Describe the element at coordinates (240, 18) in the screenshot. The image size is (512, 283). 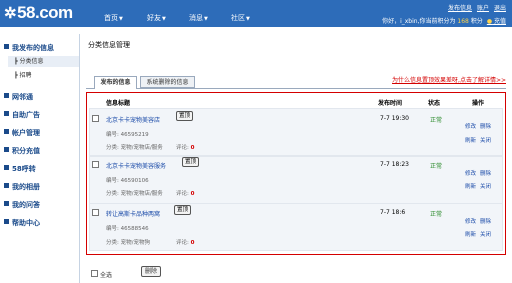
I see `nav-community: 社区▼` at that location.